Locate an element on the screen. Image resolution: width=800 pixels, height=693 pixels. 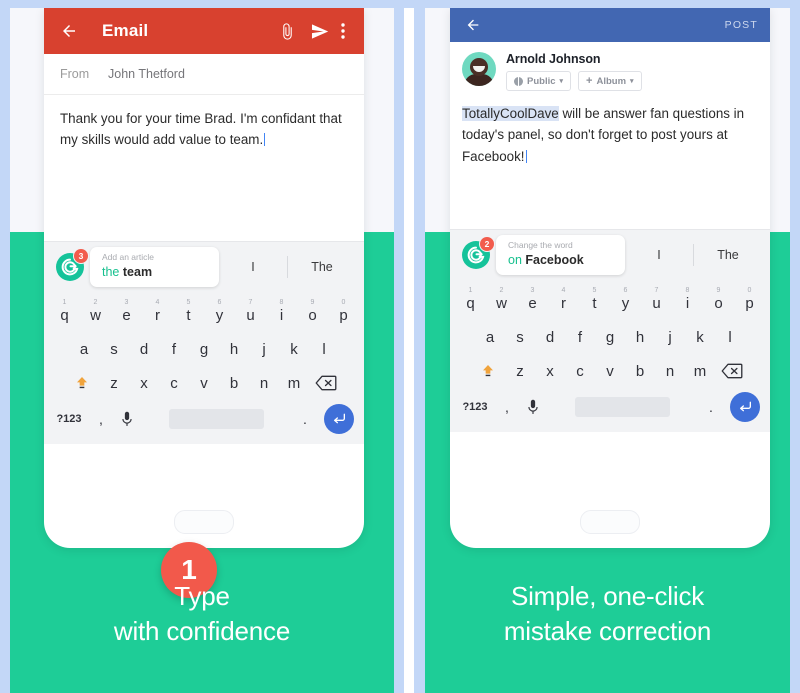
key-label: v is located at coordinates (204, 383).